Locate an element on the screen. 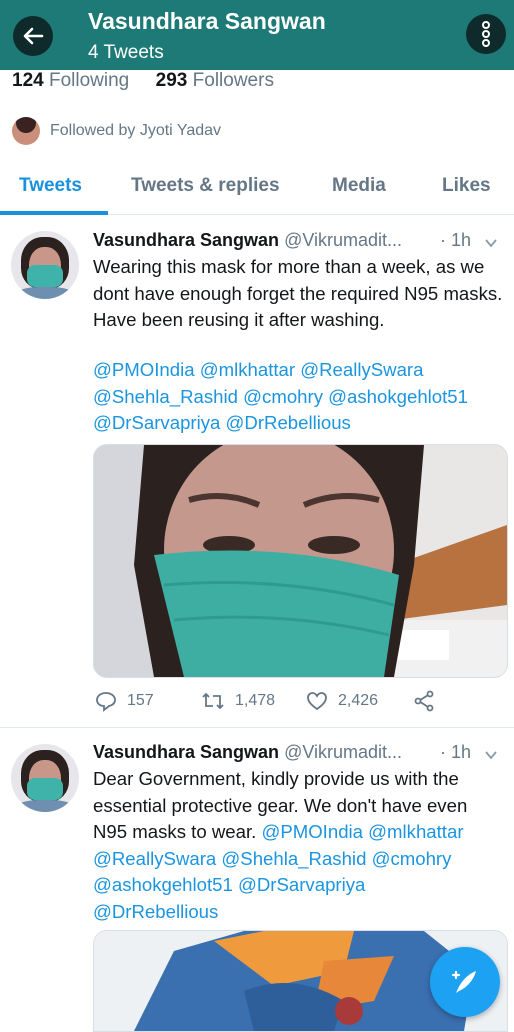 The image size is (514, 1032). followed-by-text: Followed by Jyoti Yadav is located at coordinates (136, 130).